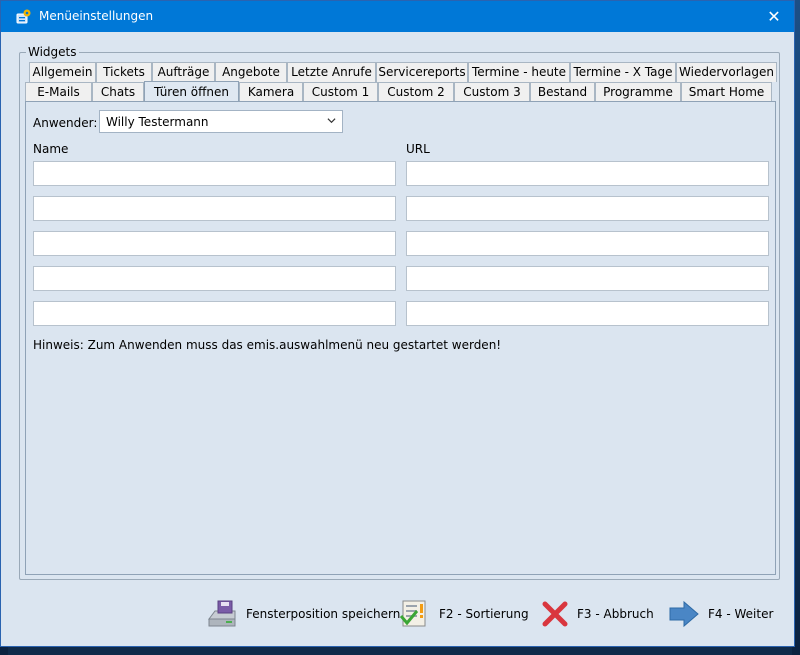  I want to click on tab-tueren-oeffnen: Türen öffnen, so click(191, 92).